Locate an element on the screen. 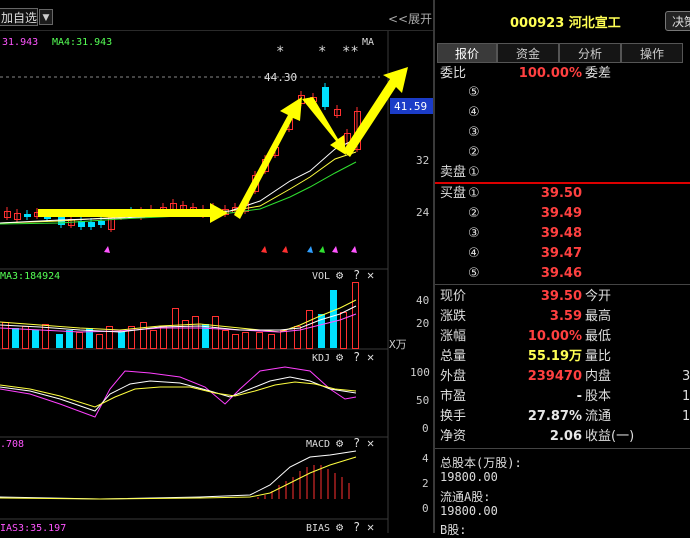 Image resolution: width=690 pixels, height=538 pixels. weibi-row: 委比 100.00% 委差 is located at coordinates (562, 74).